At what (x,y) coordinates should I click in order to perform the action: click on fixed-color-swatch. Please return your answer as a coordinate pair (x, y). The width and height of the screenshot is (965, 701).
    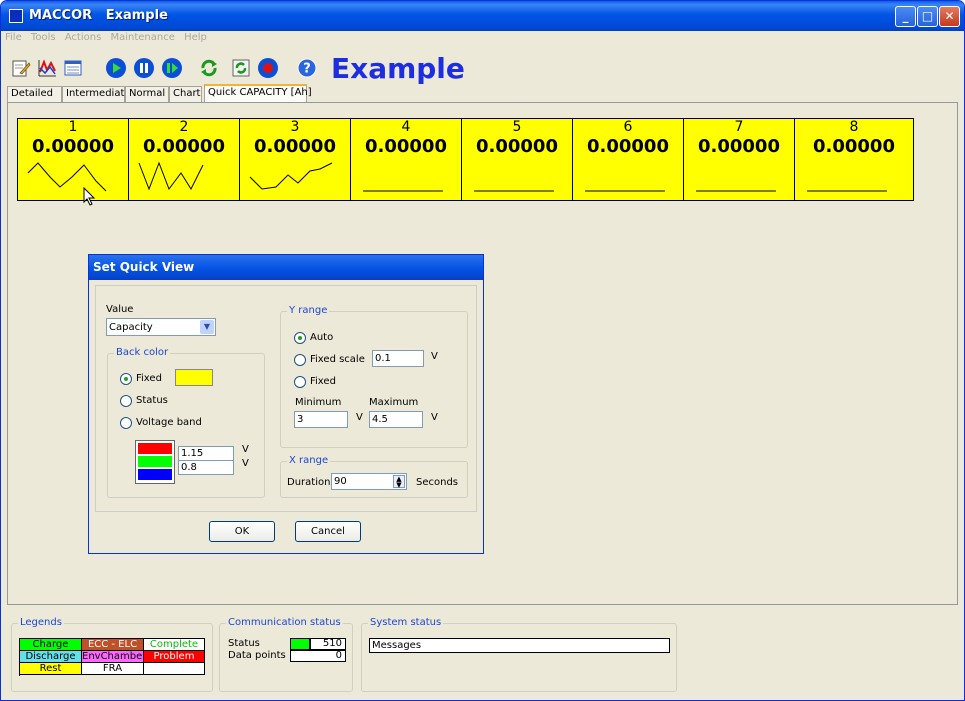
    Looking at the image, I should click on (194, 377).